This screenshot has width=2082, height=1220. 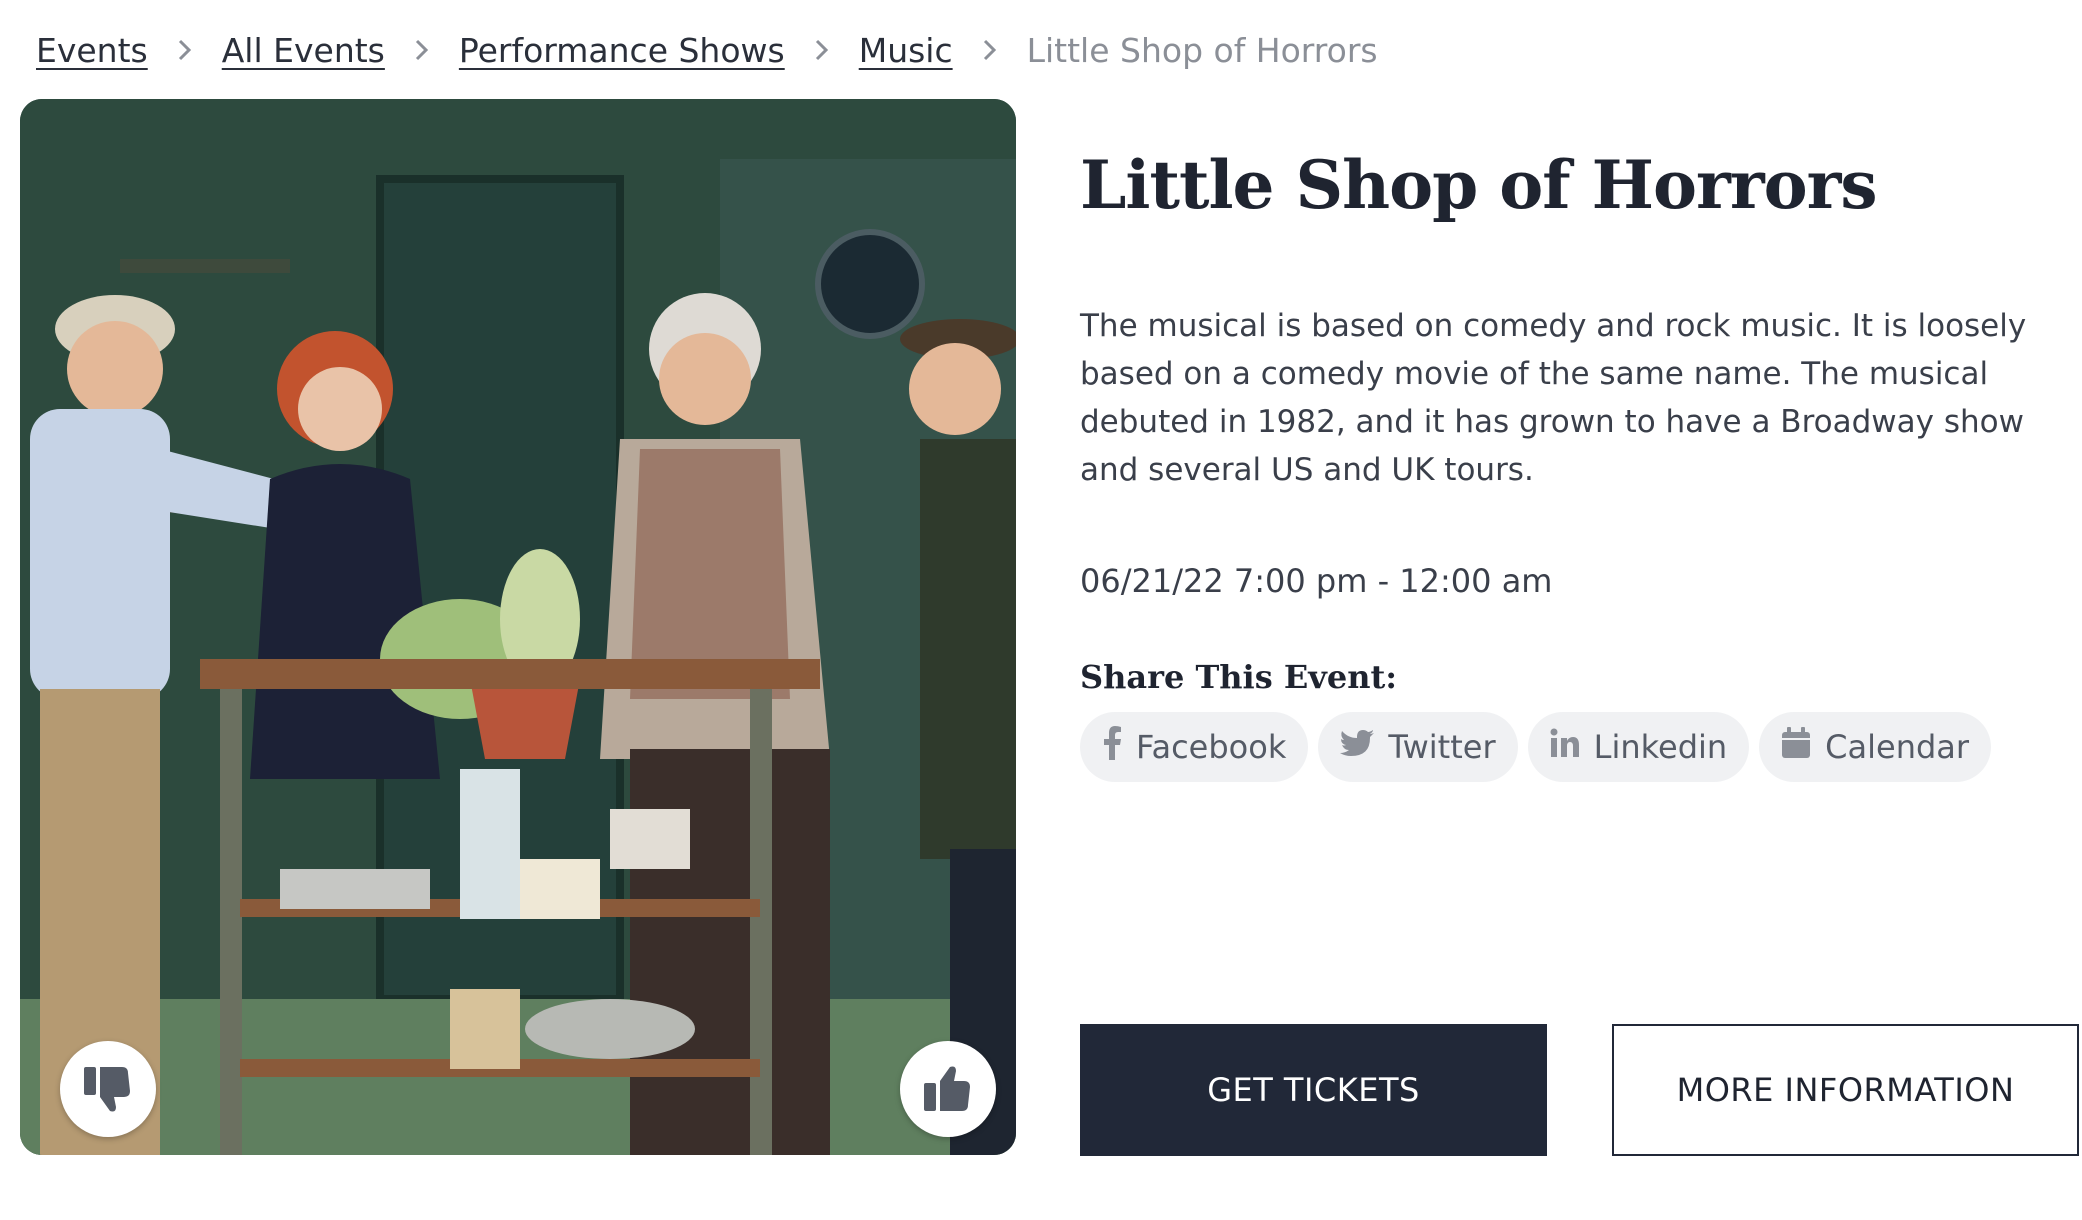 I want to click on share-buttons: Facebook Twitter Linkedin Calendar, so click(x=1575, y=747).